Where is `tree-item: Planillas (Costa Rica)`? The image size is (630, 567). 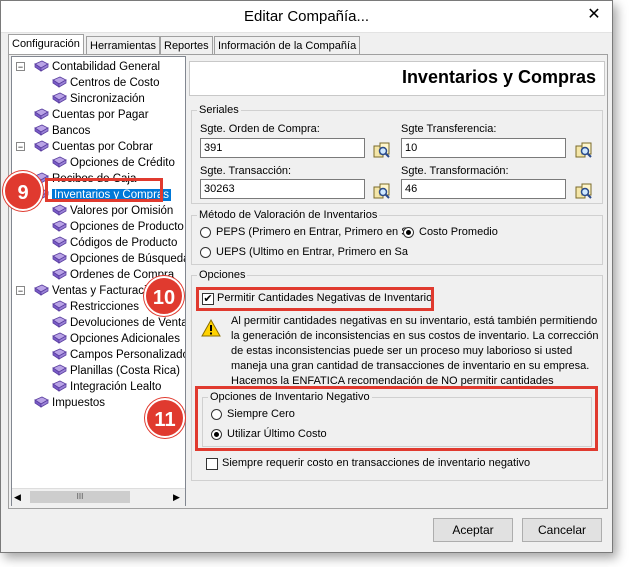
tree-item: Planillas (Costa Rica) is located at coordinates (98, 371).